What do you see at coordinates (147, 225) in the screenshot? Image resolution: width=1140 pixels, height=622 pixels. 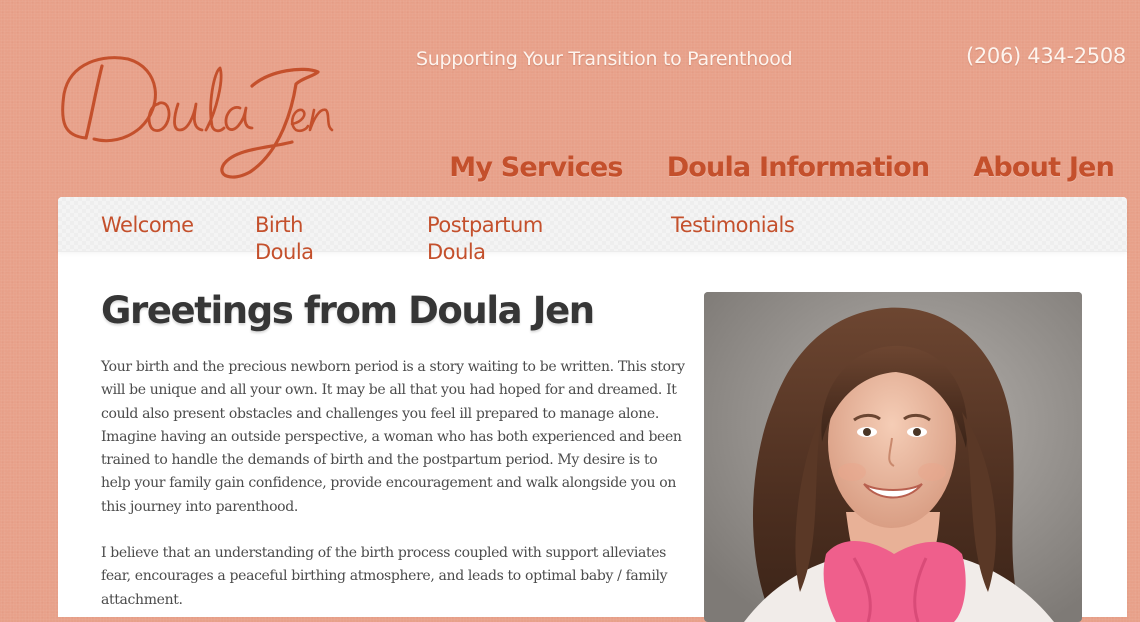 I see `subnav-item-welcome: Welcome` at bounding box center [147, 225].